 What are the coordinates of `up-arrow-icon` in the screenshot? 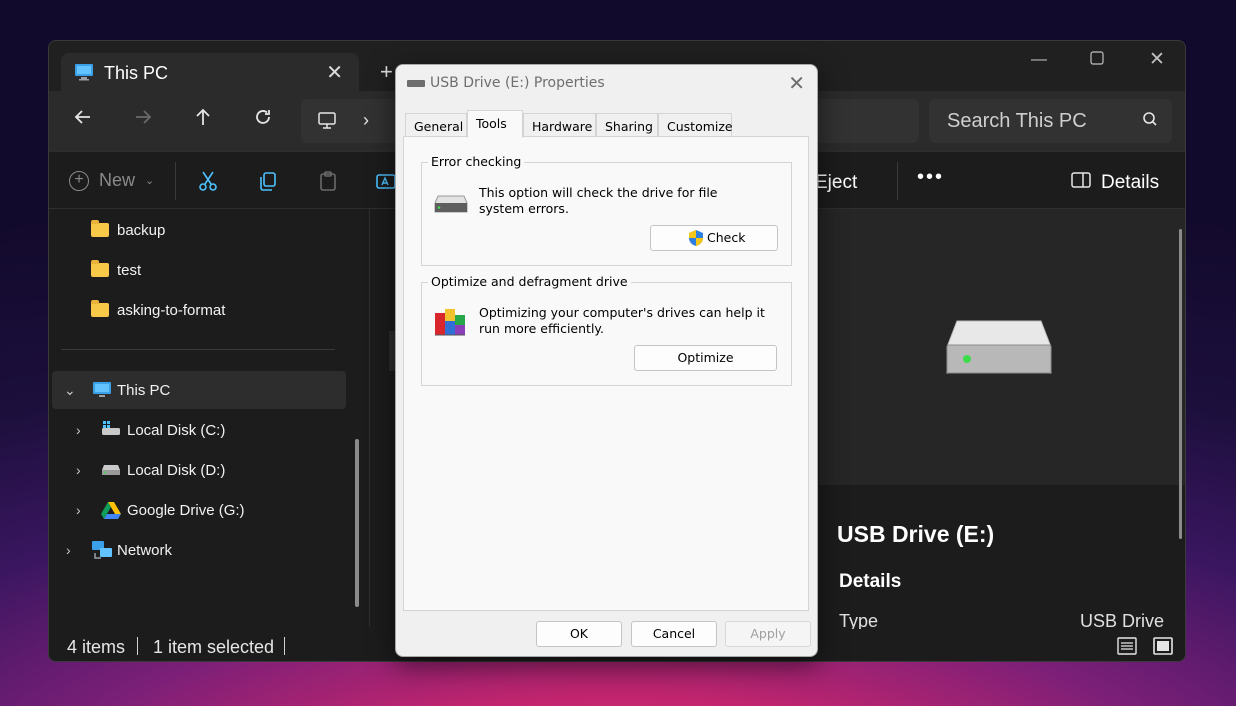 It's located at (203, 119).